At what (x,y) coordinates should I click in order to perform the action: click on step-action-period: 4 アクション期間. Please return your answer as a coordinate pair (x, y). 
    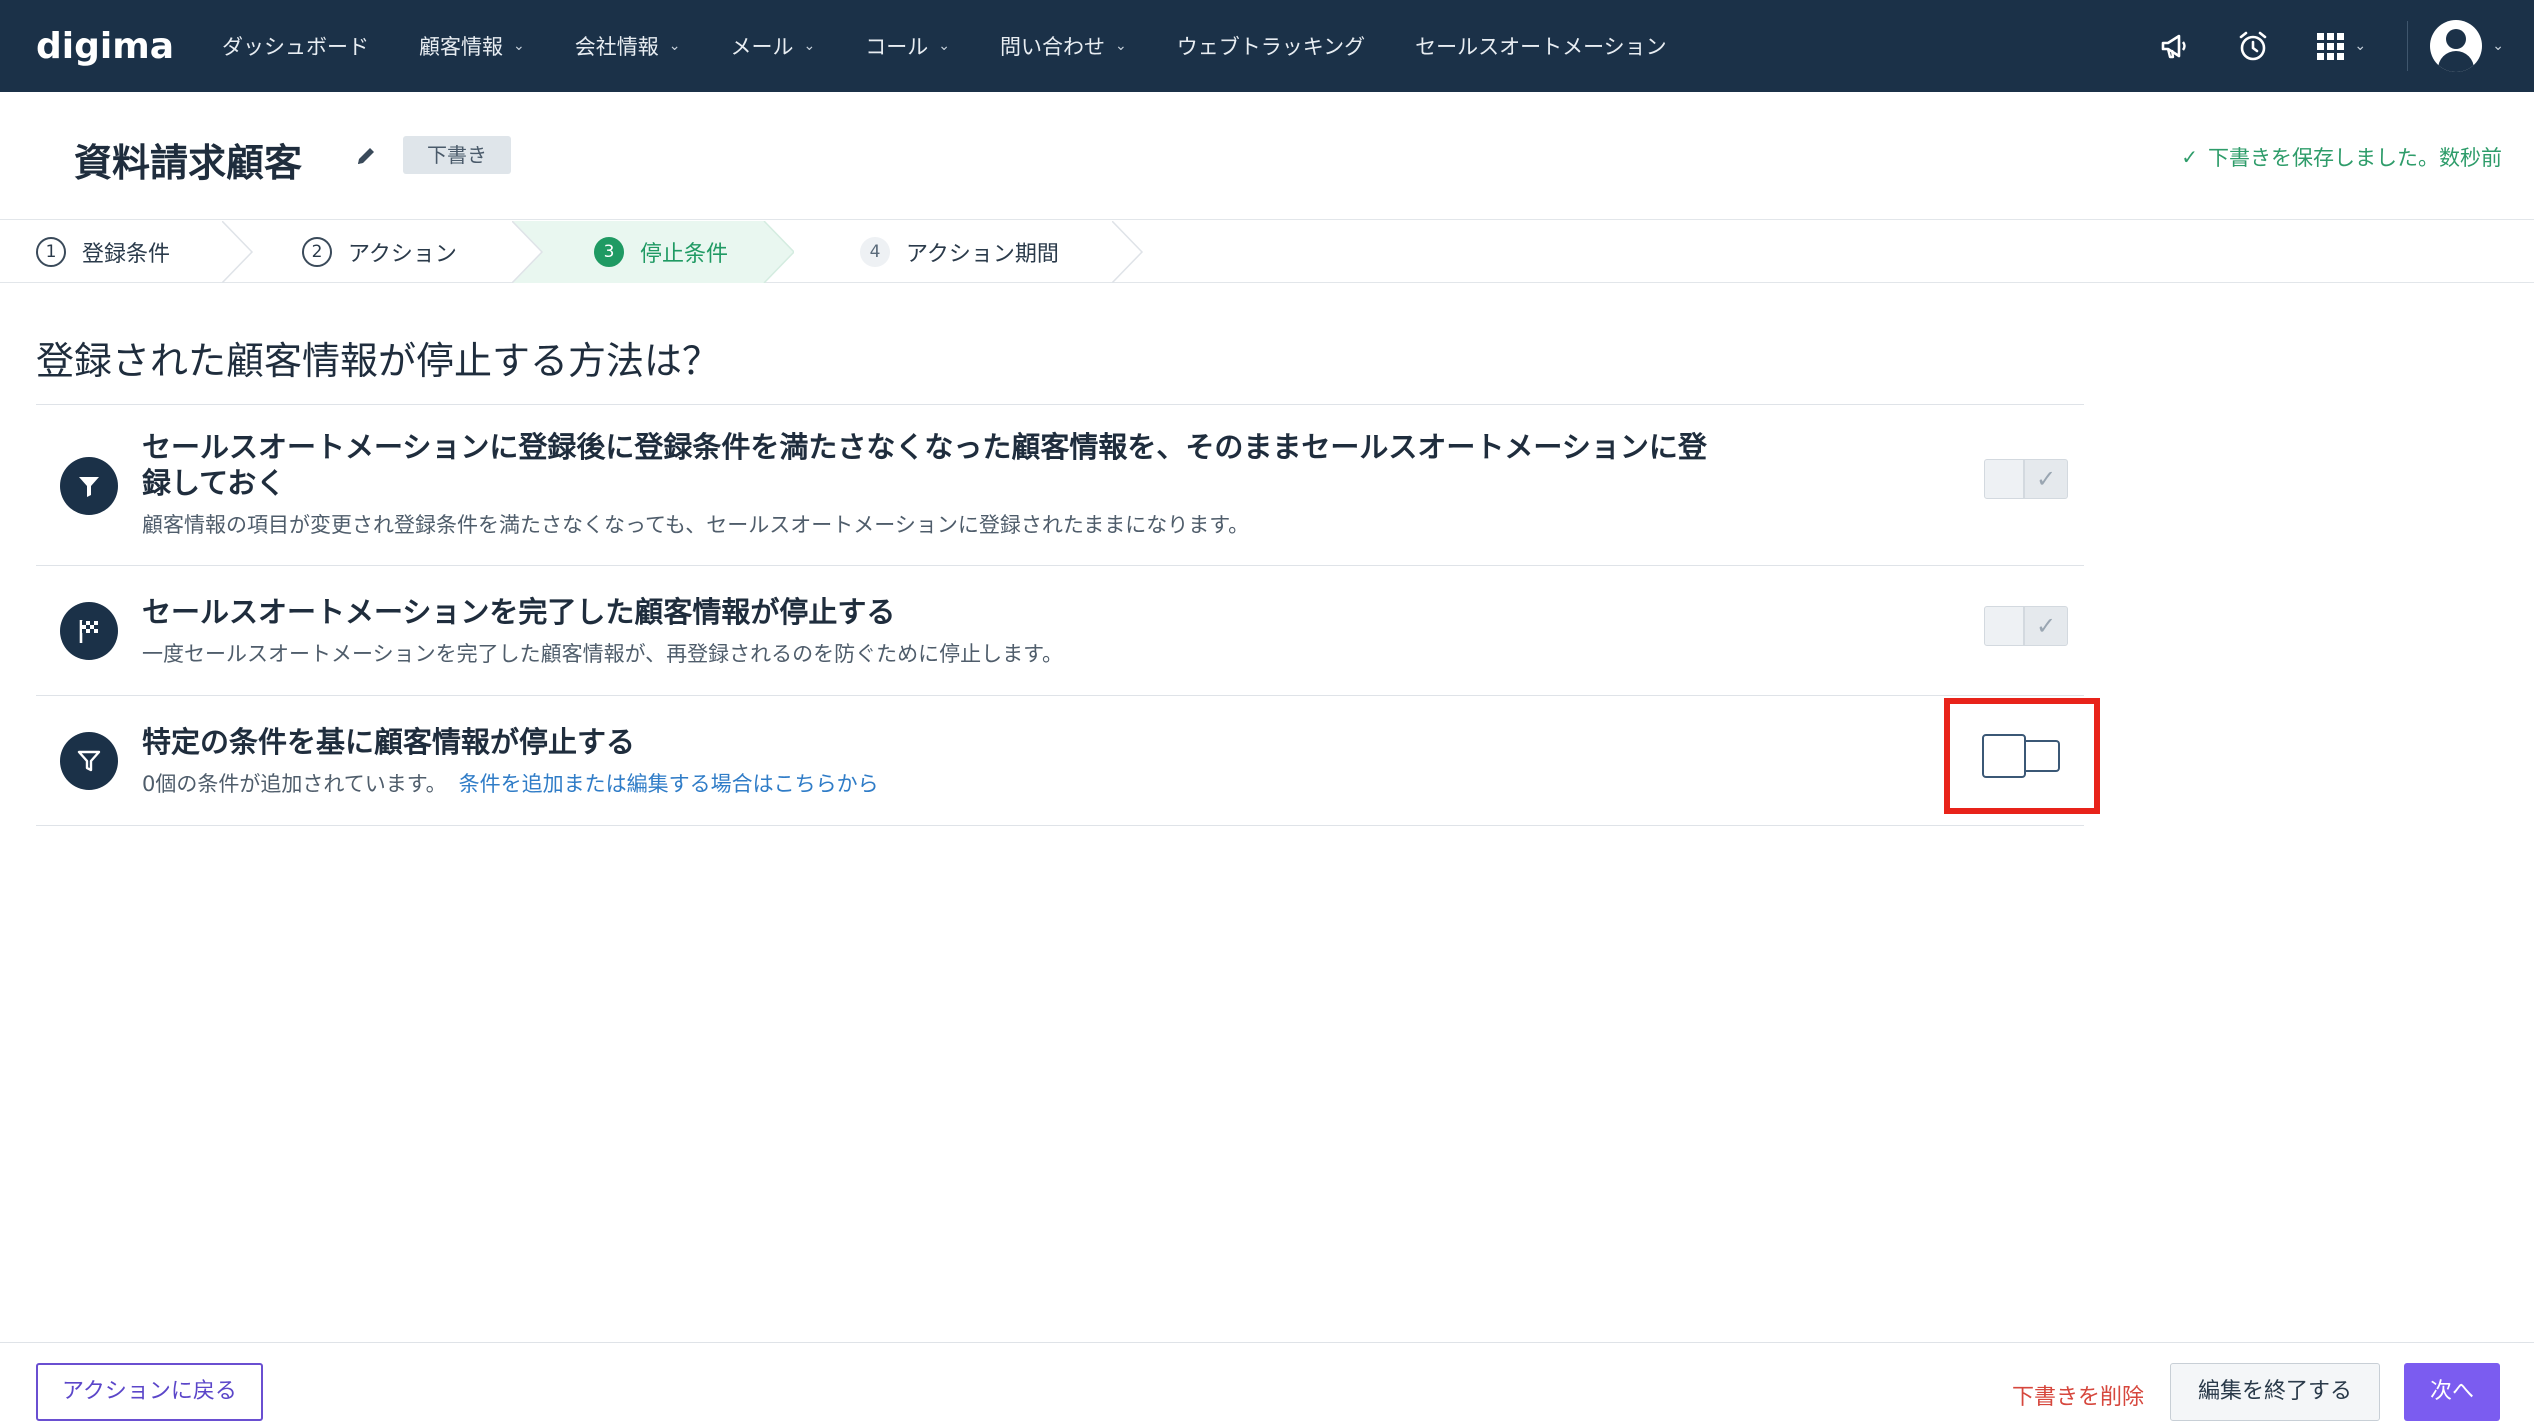
    Looking at the image, I should click on (959, 252).